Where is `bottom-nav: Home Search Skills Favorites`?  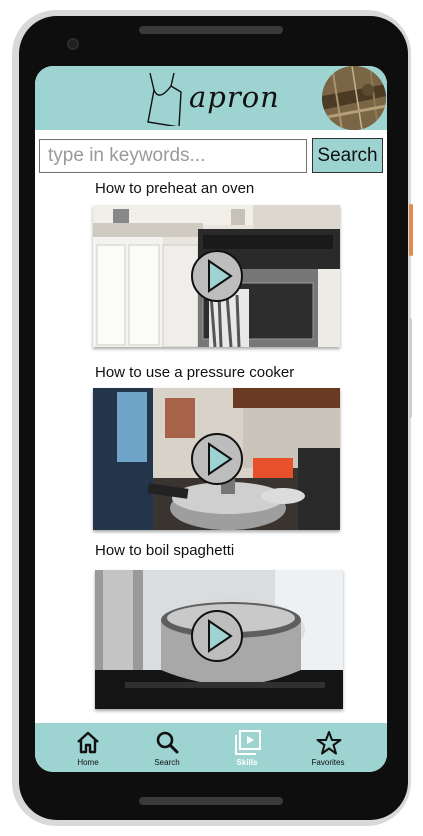
bottom-nav: Home Search Skills Favorites is located at coordinates (211, 747).